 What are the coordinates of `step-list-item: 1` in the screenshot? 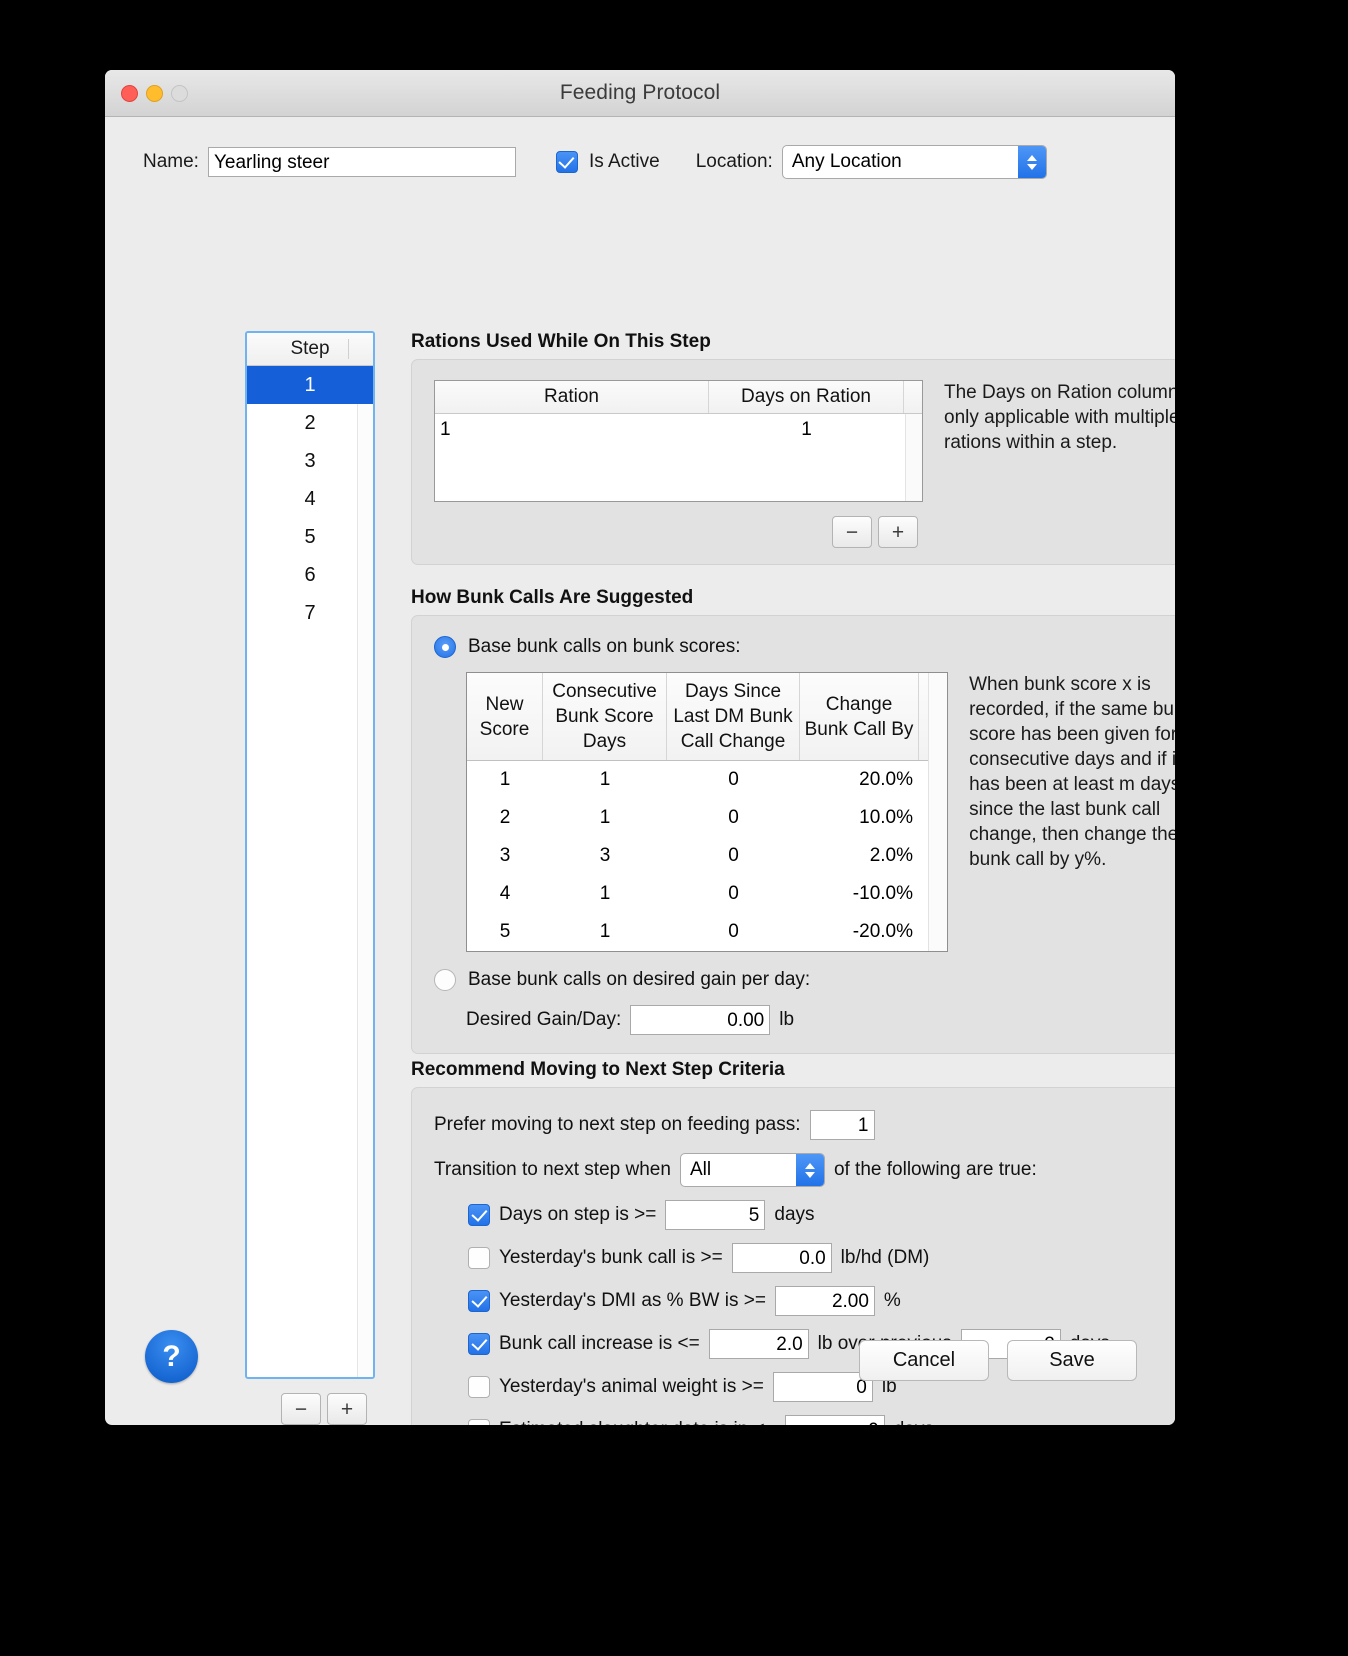 It's located at (310, 385).